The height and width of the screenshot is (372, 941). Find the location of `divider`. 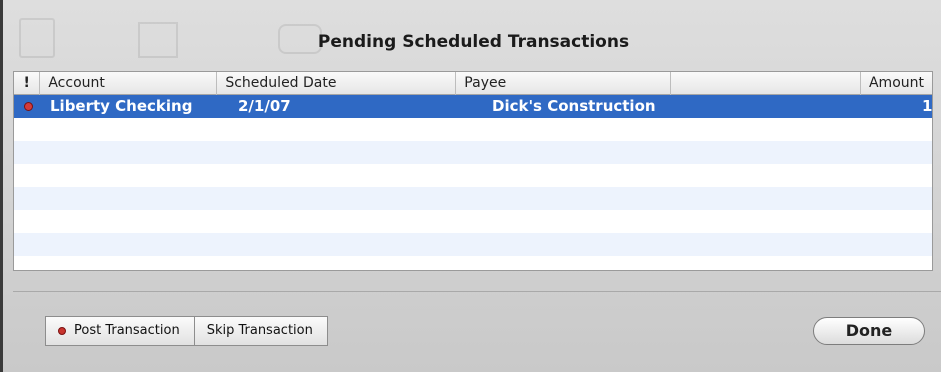

divider is located at coordinates (477, 291).